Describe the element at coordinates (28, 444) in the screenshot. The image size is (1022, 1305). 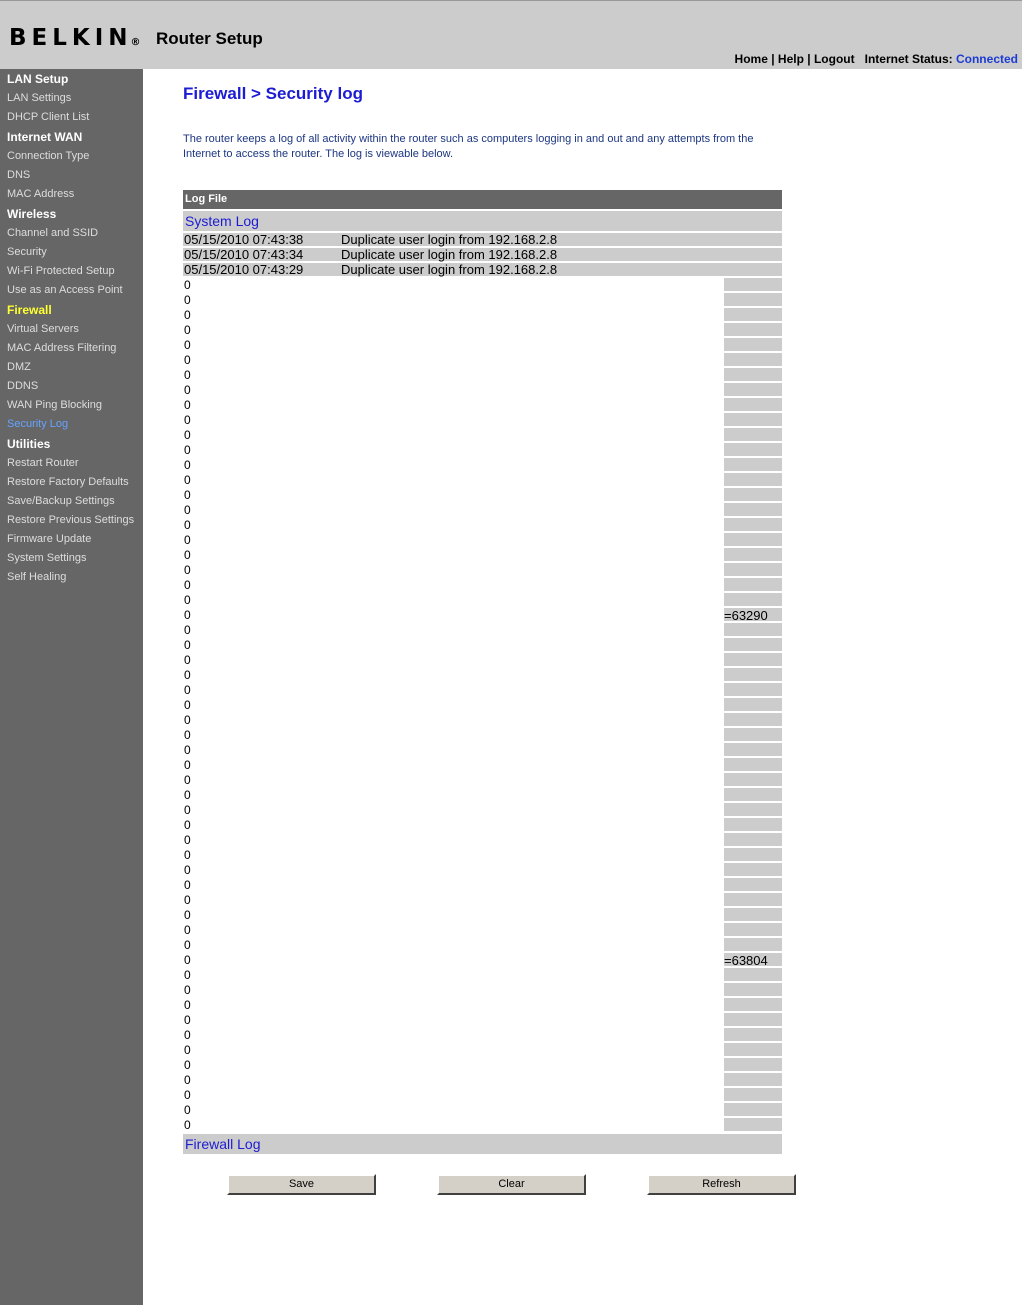
I see `sidebar-section-utilities: Utilities` at that location.